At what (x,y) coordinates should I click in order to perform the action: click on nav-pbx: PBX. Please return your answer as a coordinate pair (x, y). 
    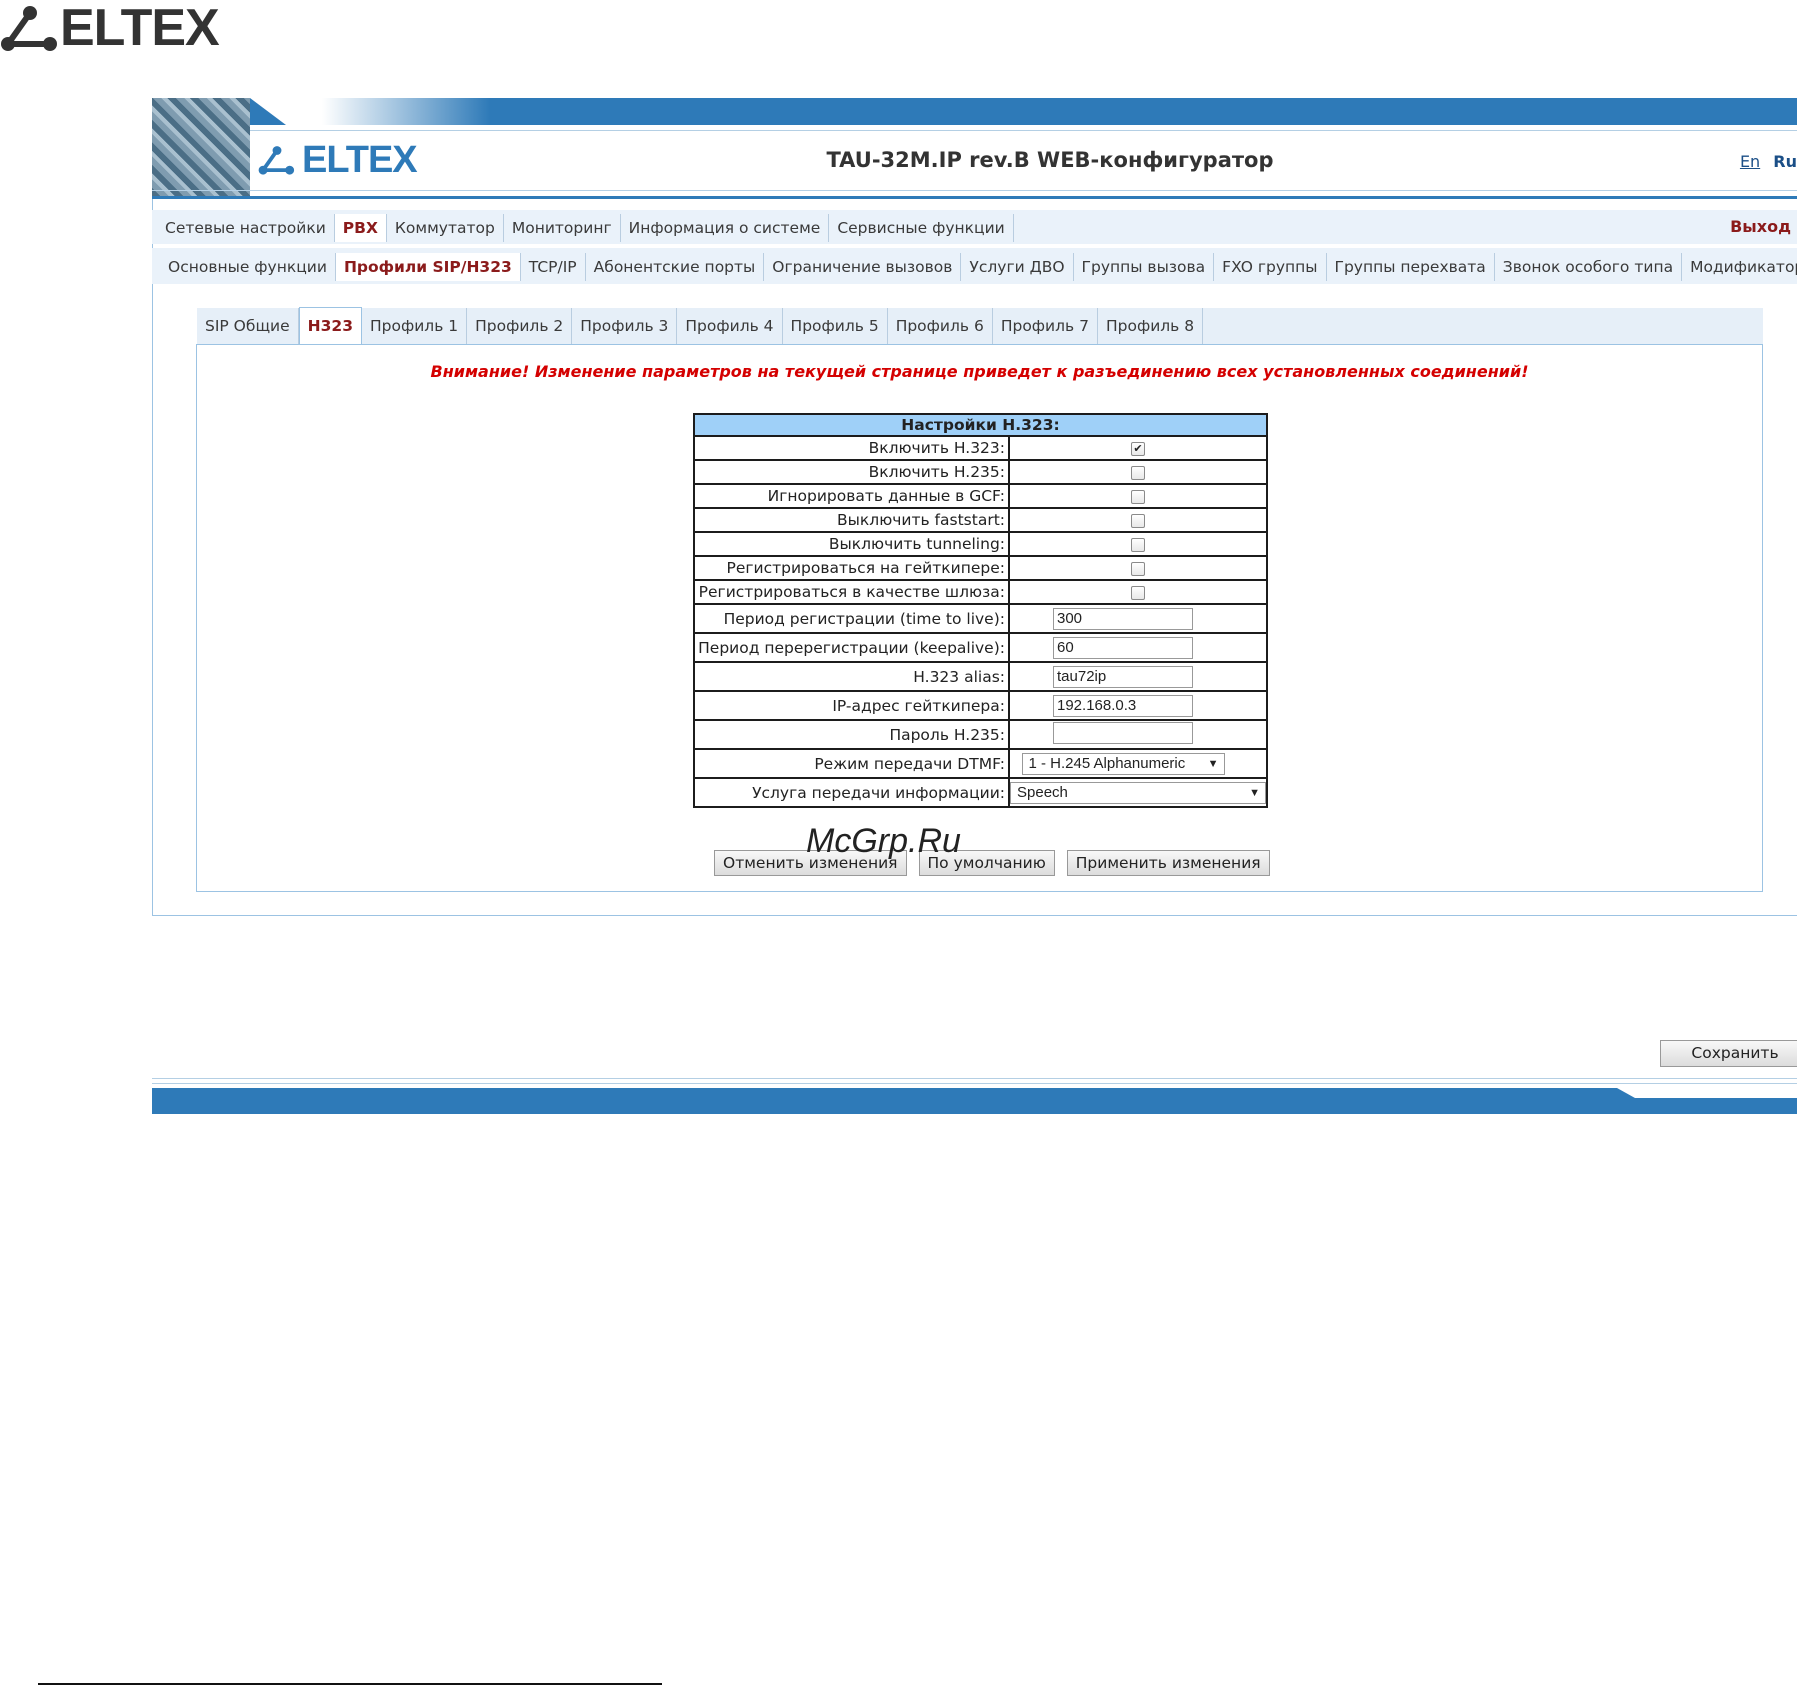
    Looking at the image, I should click on (360, 228).